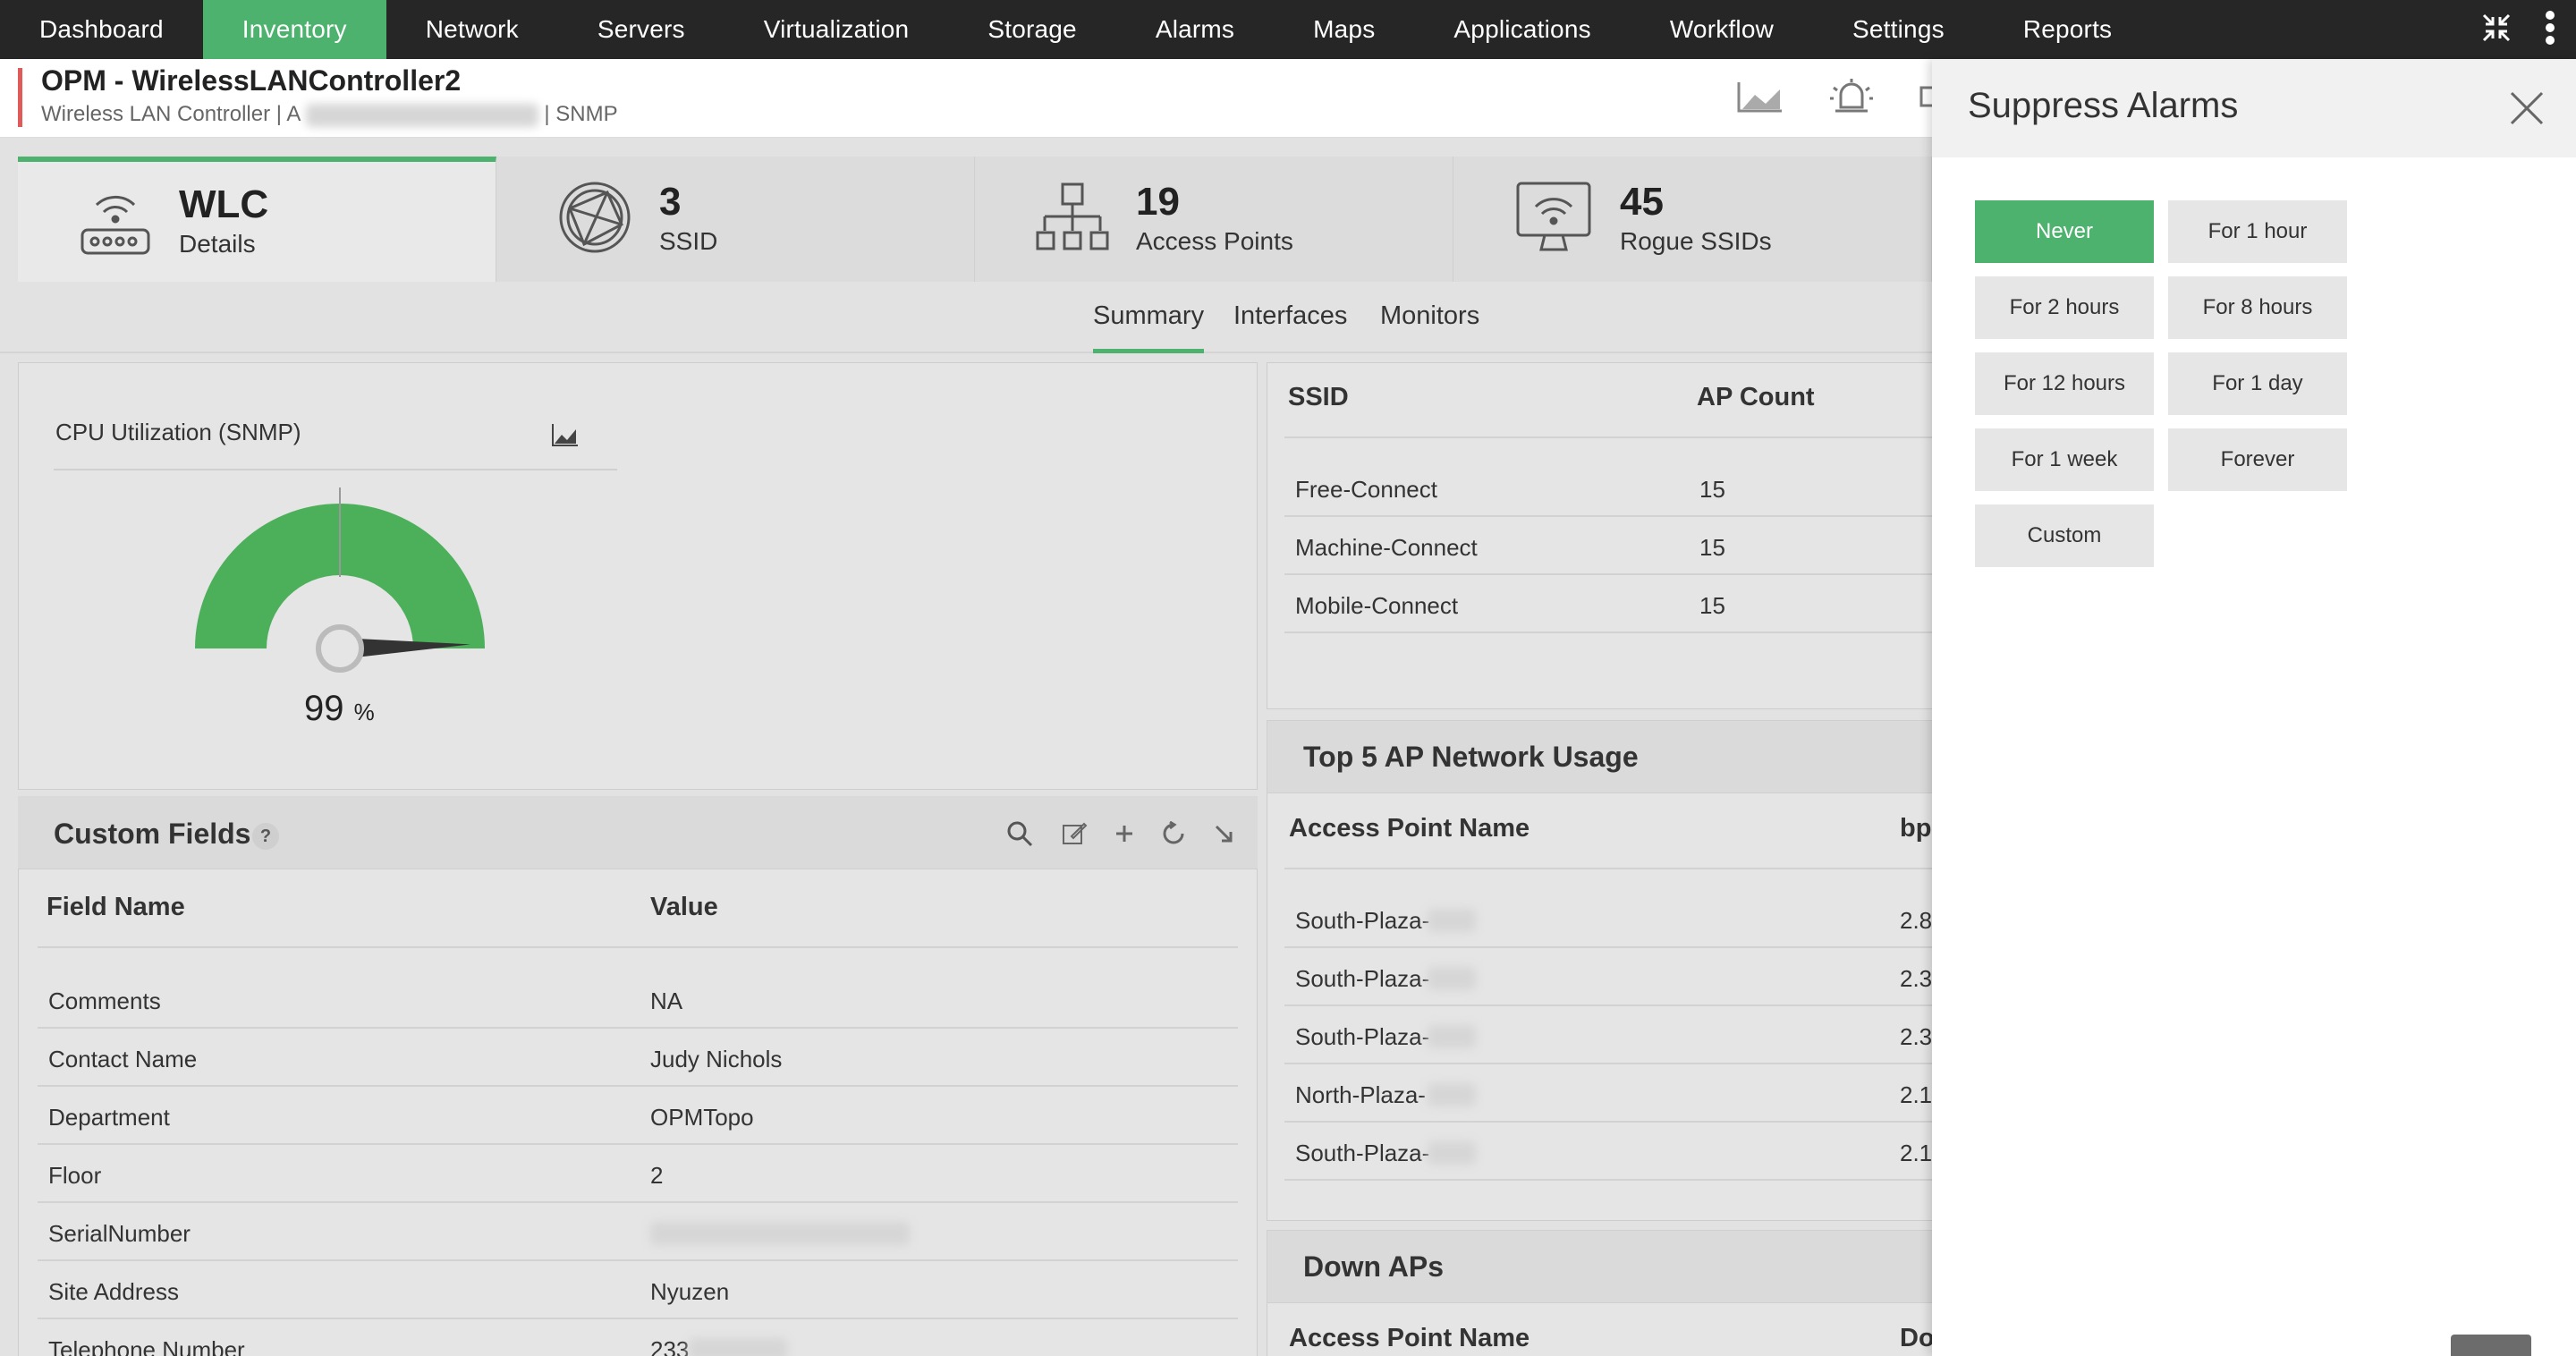 This screenshot has width=2576, height=1356. Describe the element at coordinates (688, 241) in the screenshot. I see `tile-label: SSID` at that location.